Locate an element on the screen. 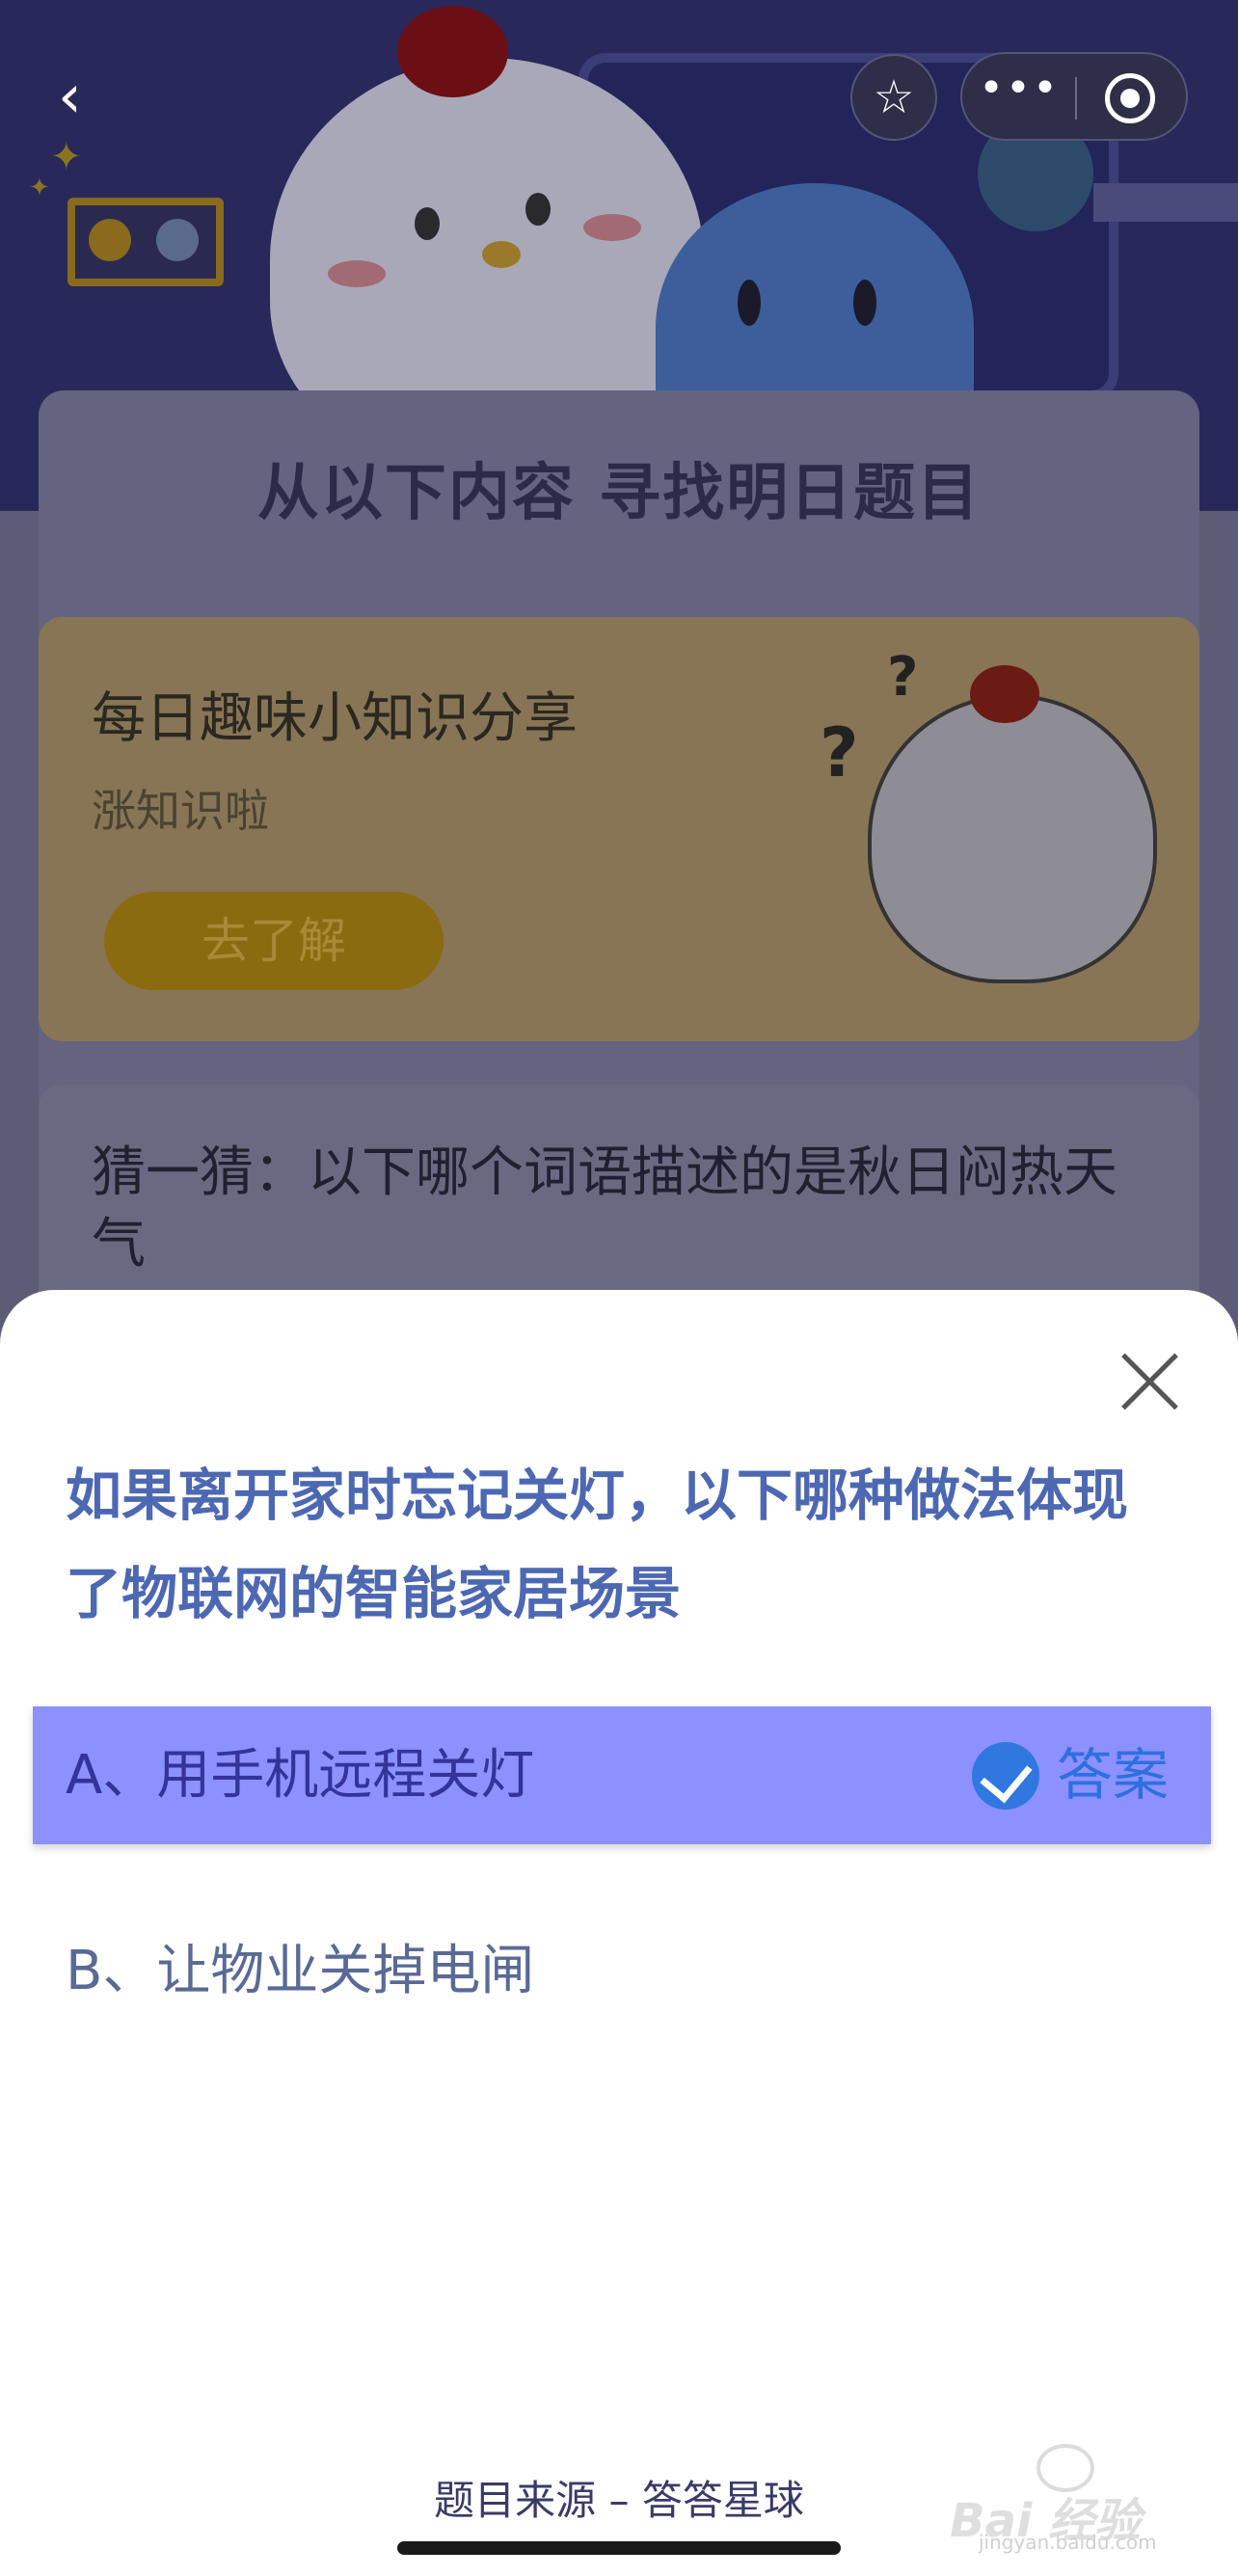 This screenshot has width=1238, height=2576. chevron-left-icon: ‹ is located at coordinates (70, 96).